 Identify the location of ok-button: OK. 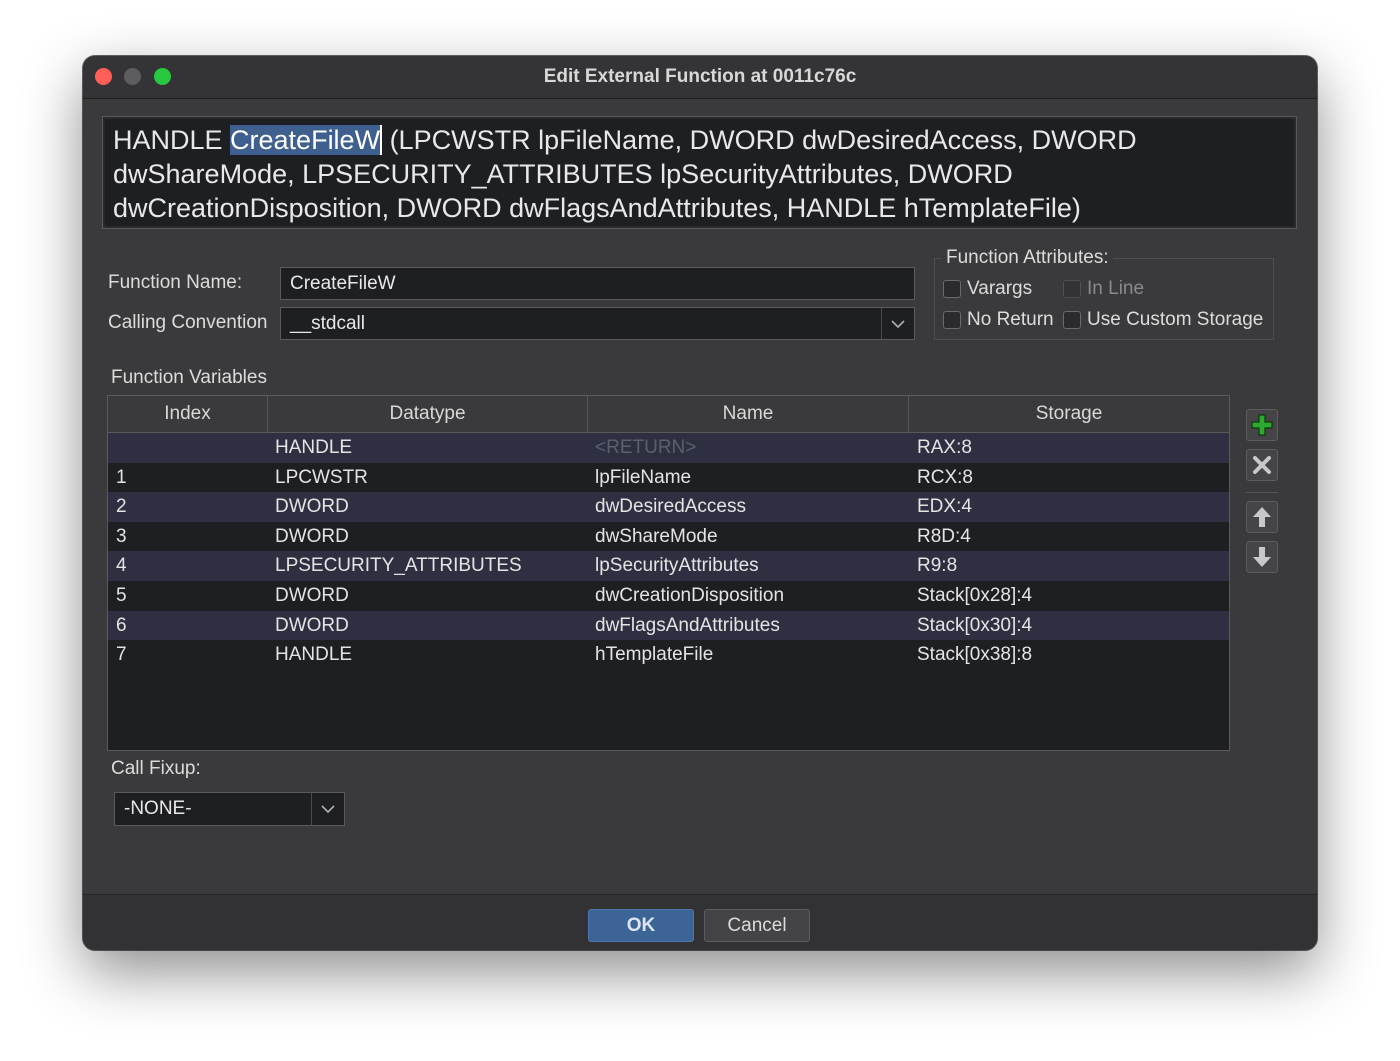
(641, 925).